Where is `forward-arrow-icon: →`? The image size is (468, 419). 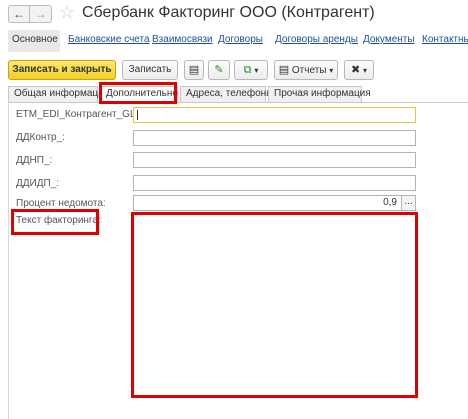 forward-arrow-icon: → is located at coordinates (41, 14).